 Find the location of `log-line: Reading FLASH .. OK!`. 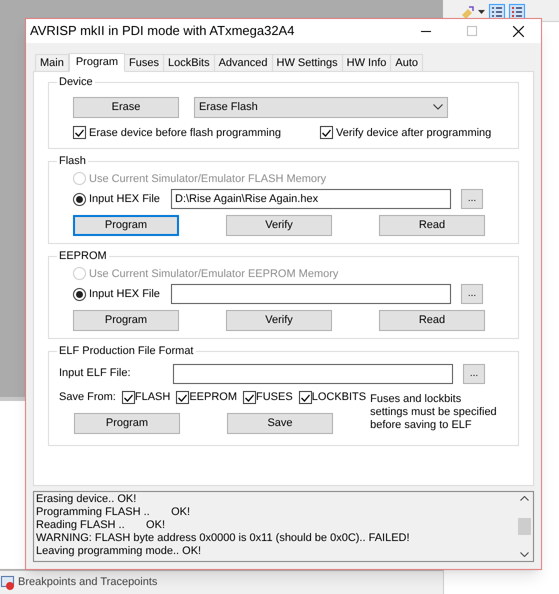

log-line: Reading FLASH .. OK! is located at coordinates (101, 525).